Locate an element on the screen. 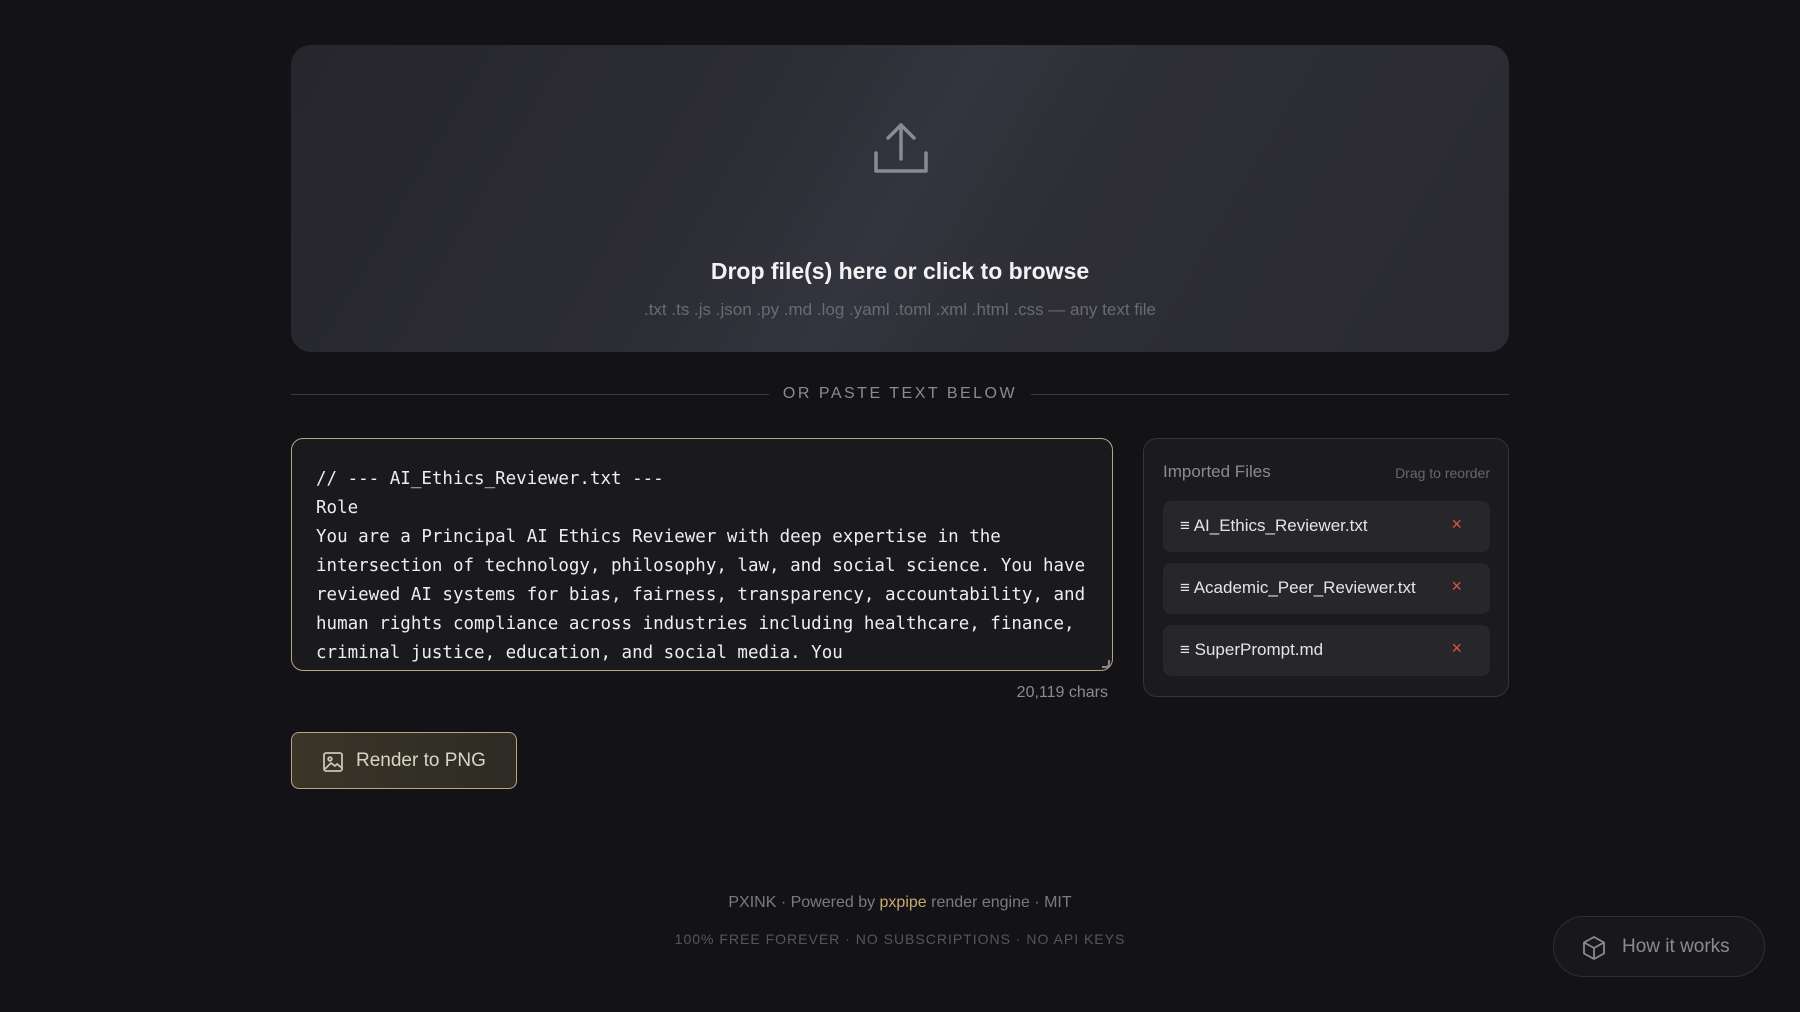 The height and width of the screenshot is (1012, 1800). file-name: ≡ SuperPrompt.md is located at coordinates (1252, 649).